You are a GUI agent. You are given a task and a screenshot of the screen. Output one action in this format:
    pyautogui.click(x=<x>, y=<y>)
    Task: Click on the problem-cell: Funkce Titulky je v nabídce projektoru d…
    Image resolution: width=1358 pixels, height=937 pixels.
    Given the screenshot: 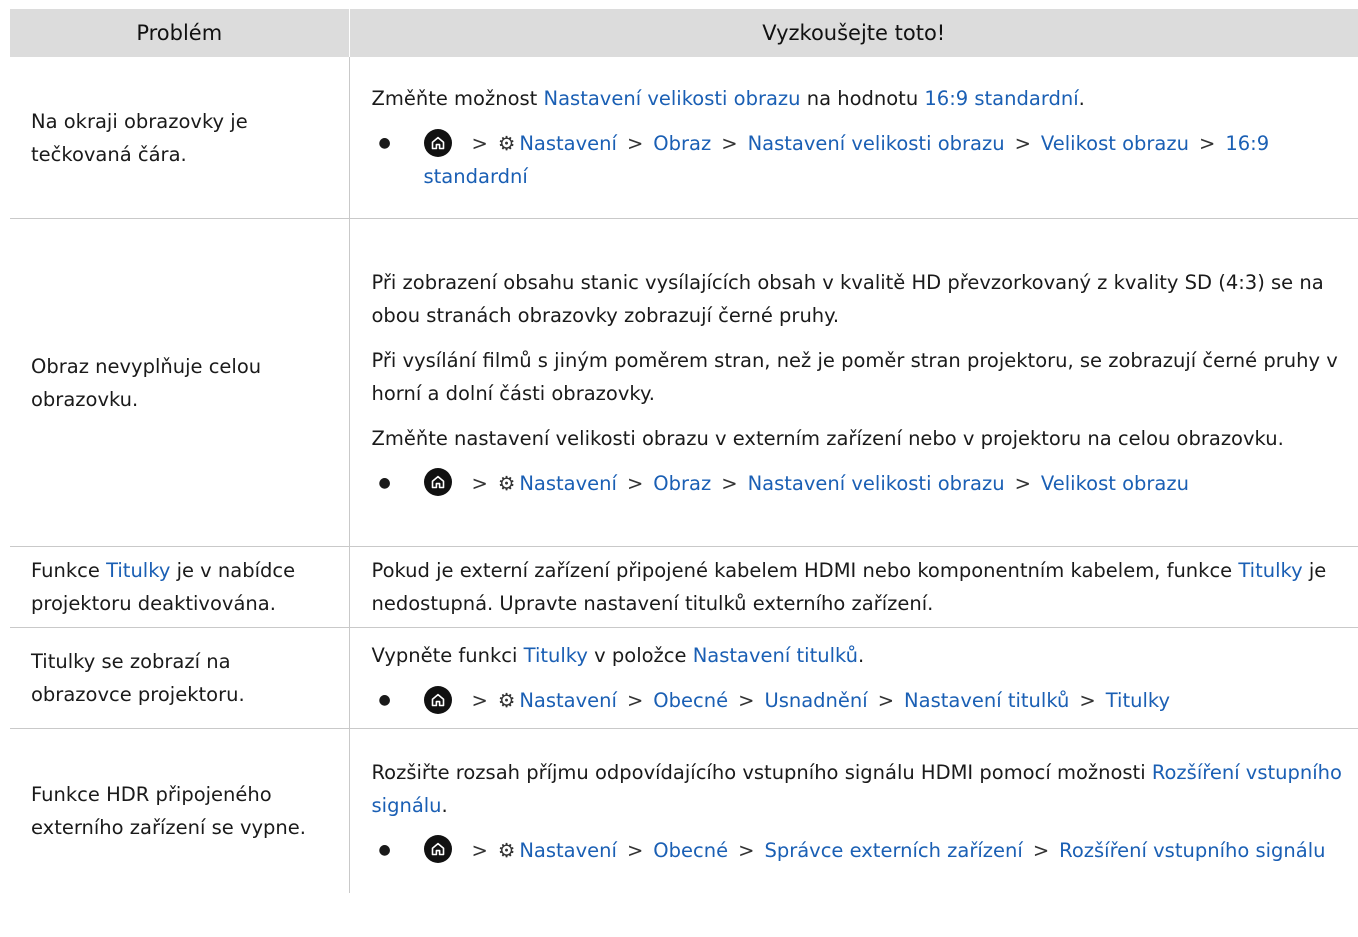 What is the action you would take?
    pyautogui.click(x=180, y=587)
    